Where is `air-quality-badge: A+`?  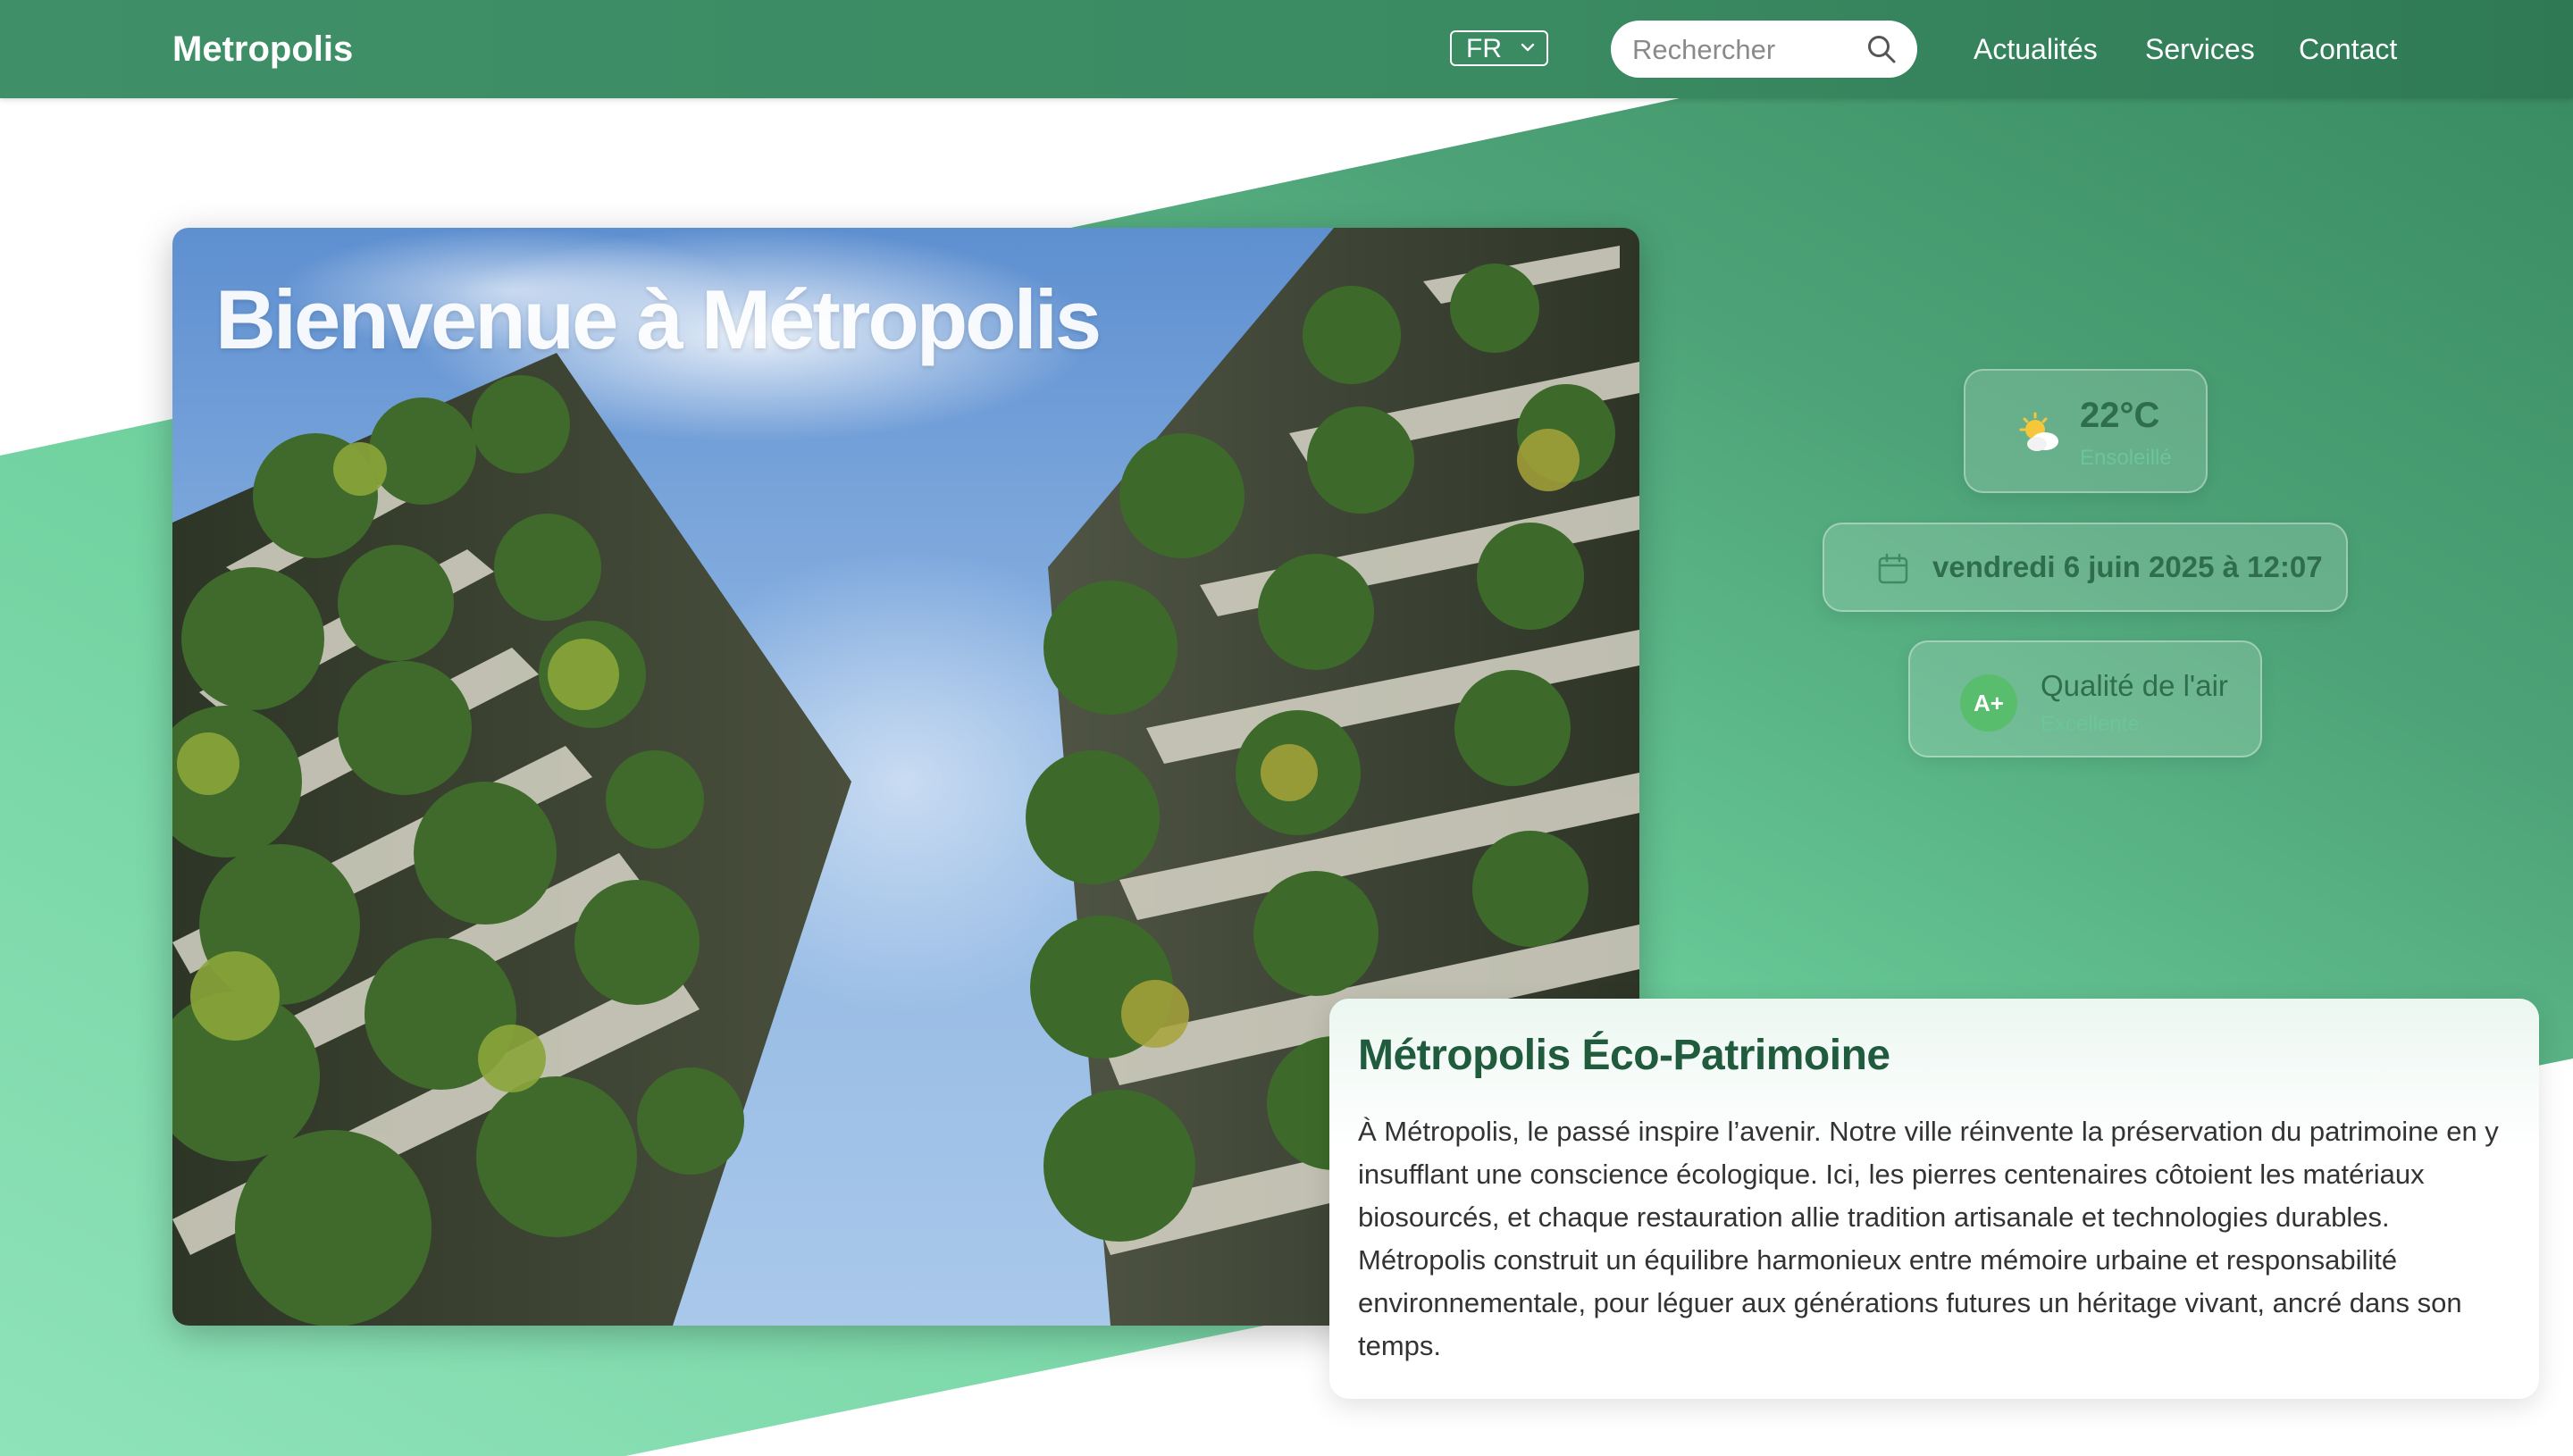 air-quality-badge: A+ is located at coordinates (1988, 703).